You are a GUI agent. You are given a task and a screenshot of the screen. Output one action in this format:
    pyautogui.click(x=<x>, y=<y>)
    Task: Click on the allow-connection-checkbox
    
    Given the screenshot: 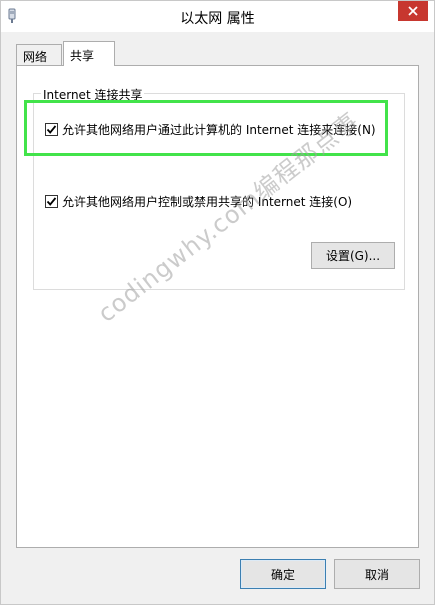 What is the action you would take?
    pyautogui.click(x=51, y=129)
    